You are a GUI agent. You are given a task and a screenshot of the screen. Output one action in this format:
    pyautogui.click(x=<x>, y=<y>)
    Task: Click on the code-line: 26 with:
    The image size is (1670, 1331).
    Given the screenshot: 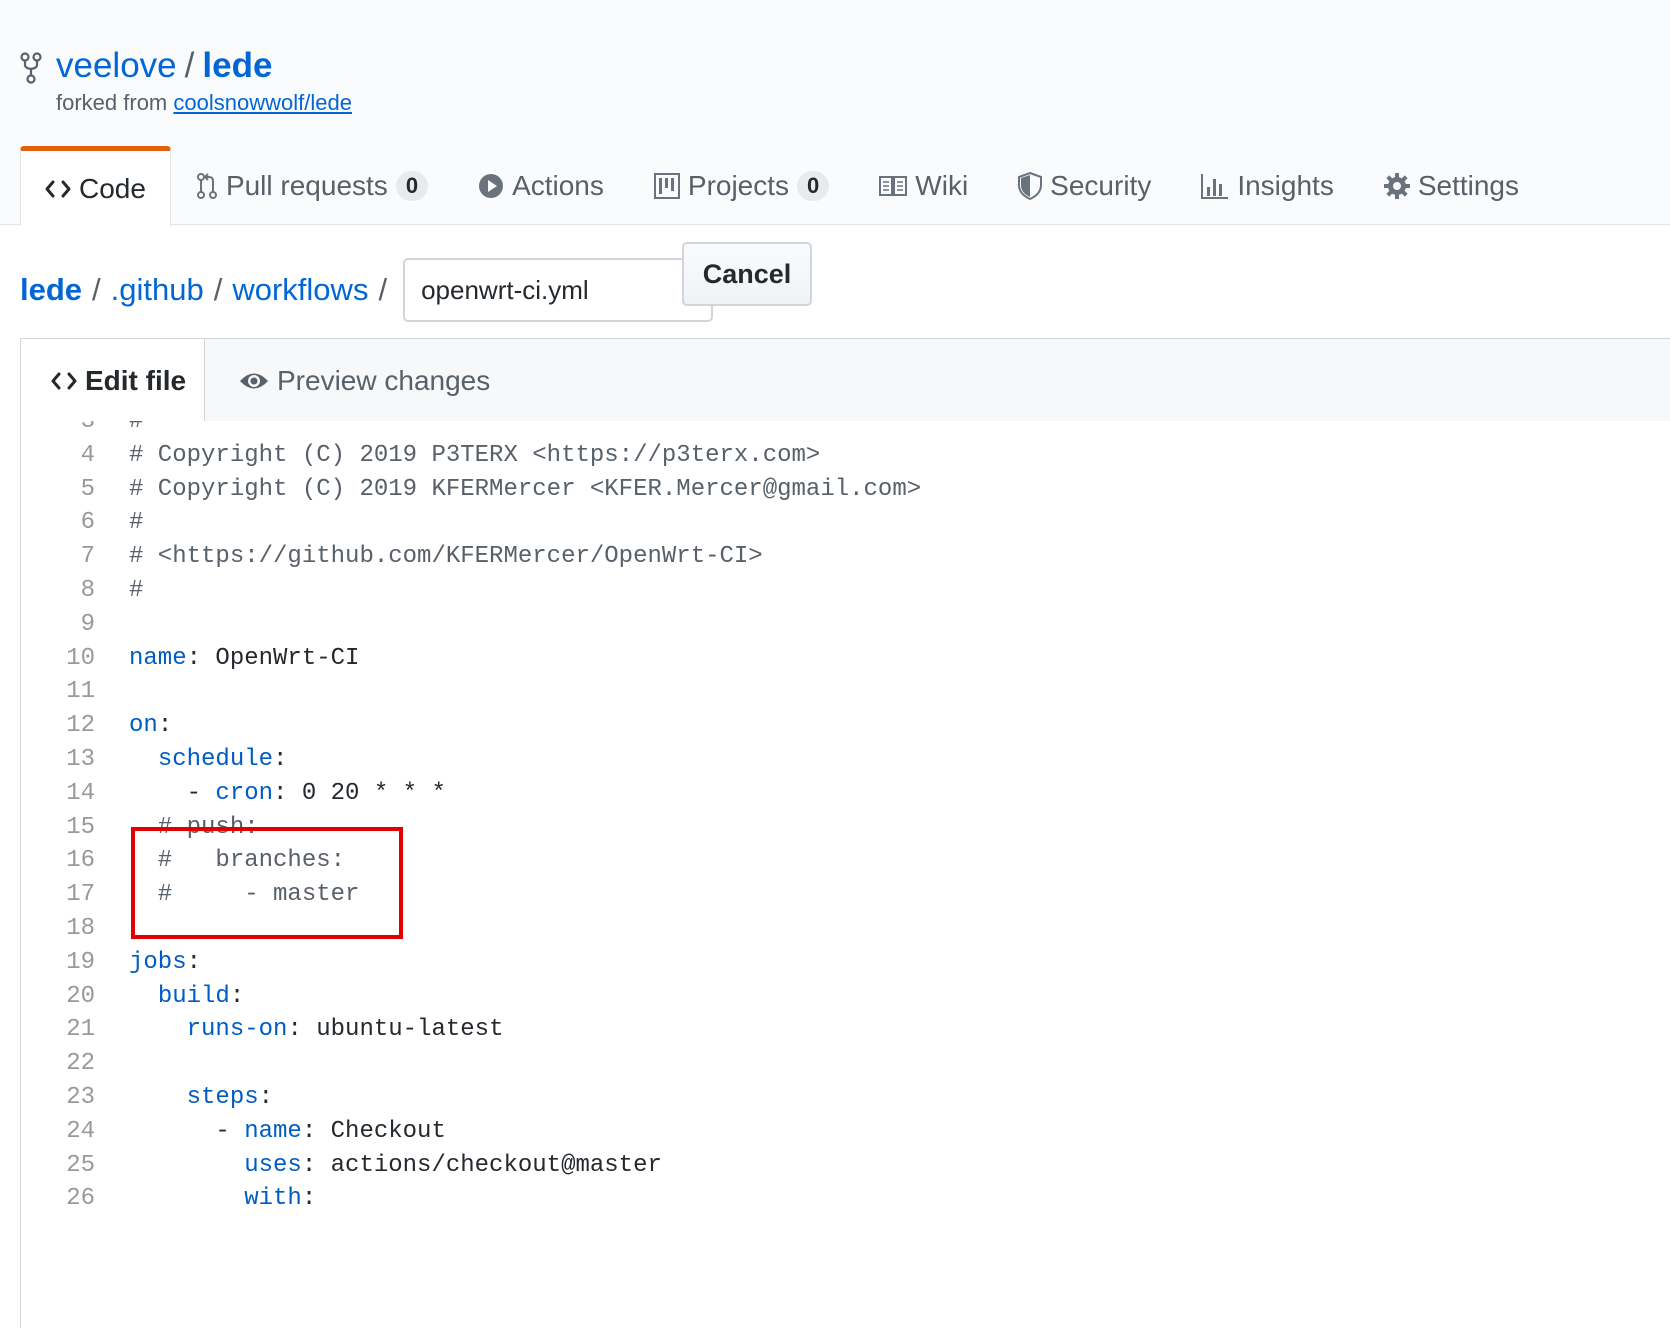 What is the action you would take?
    pyautogui.click(x=821, y=1199)
    